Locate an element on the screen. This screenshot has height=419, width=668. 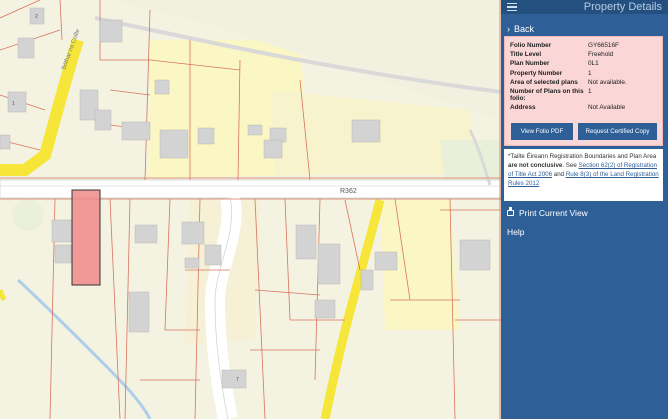
help-label: Help is located at coordinates (516, 232).